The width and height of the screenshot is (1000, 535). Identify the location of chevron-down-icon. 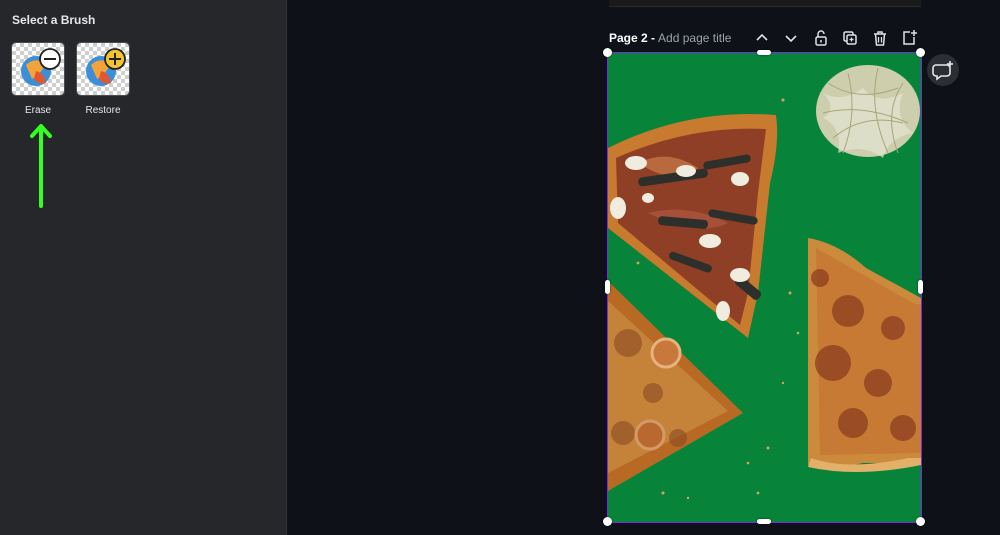
(791, 38).